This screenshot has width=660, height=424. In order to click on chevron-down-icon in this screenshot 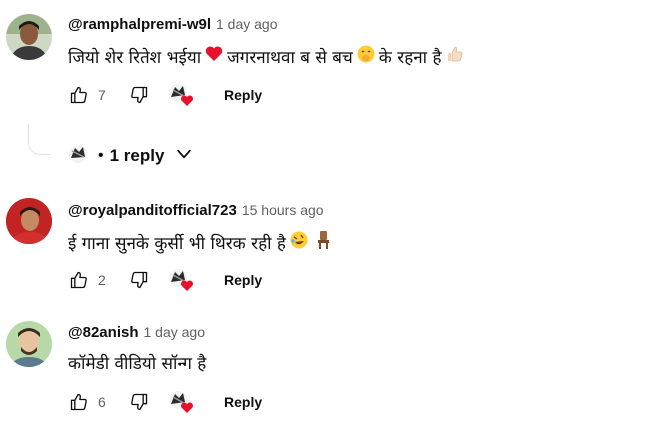, I will do `click(184, 156)`.